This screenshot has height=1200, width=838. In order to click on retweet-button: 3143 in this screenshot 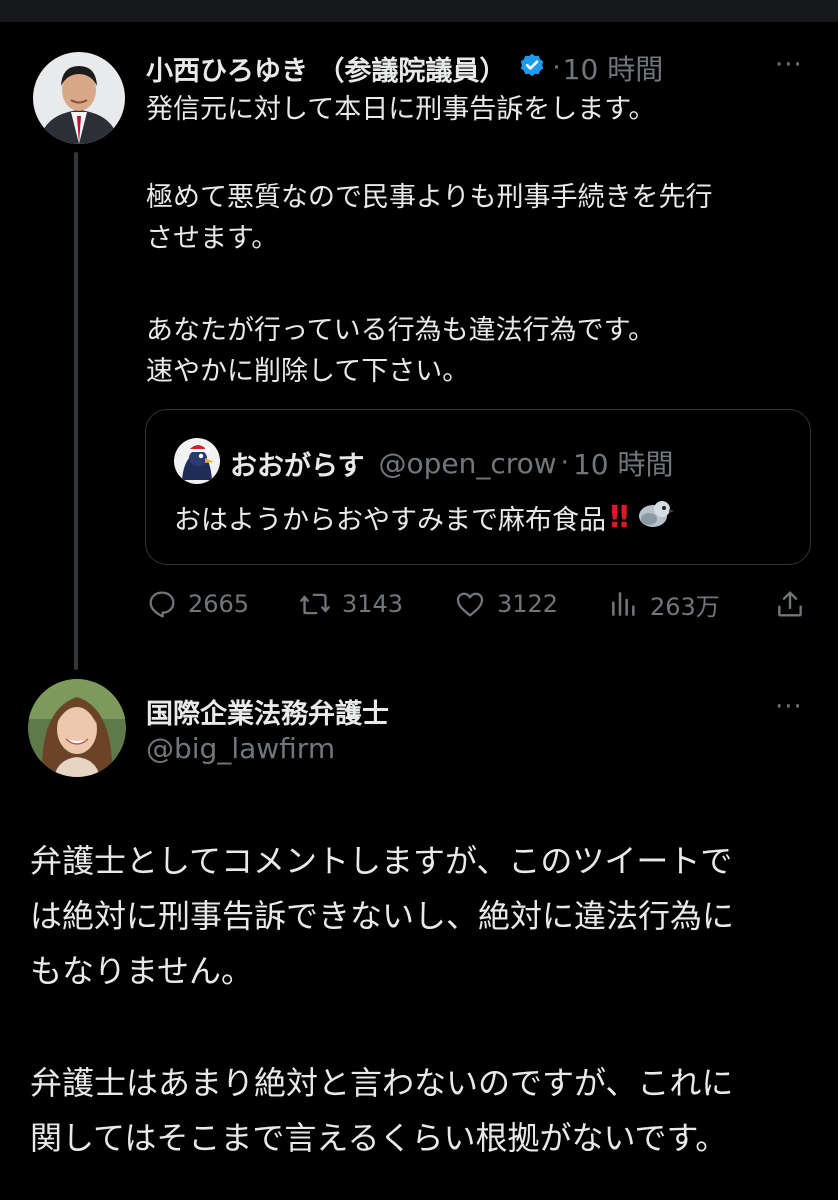, I will do `click(350, 604)`.